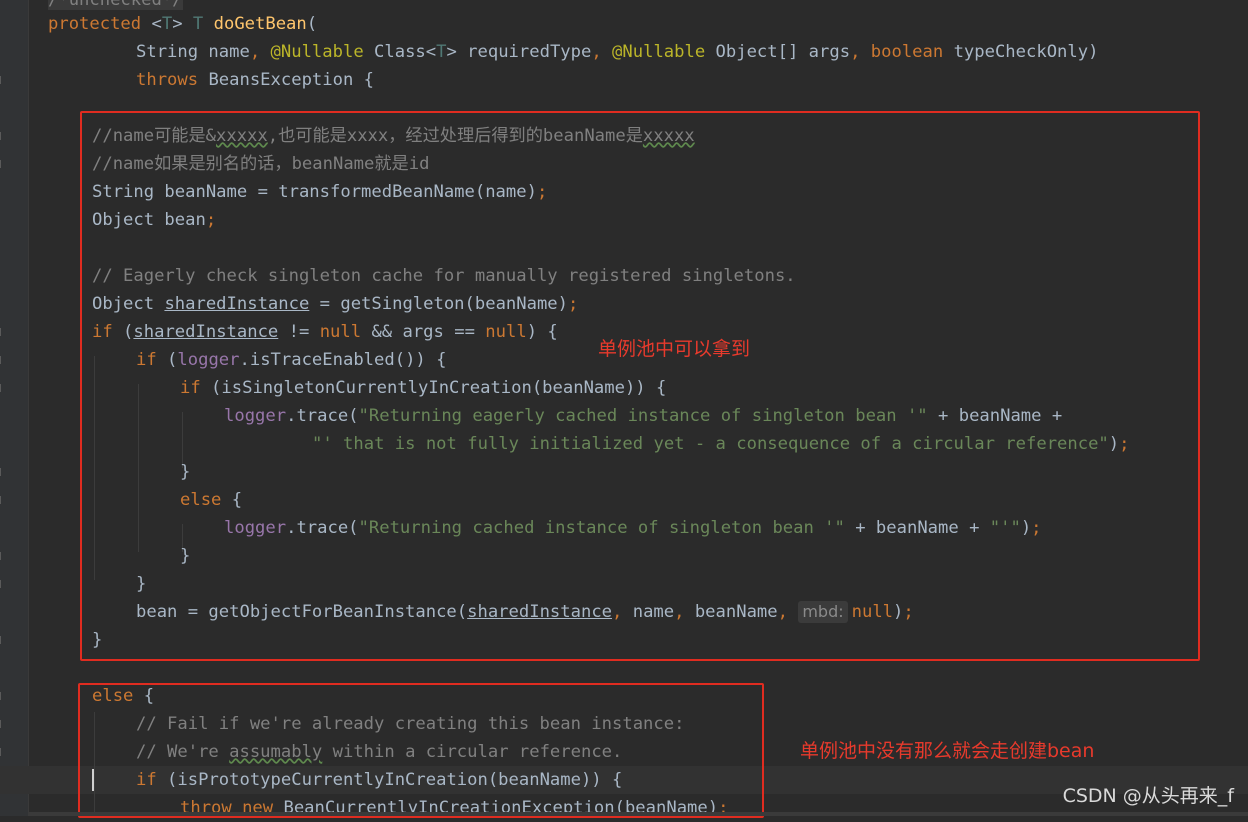 The height and width of the screenshot is (822, 1248). Describe the element at coordinates (183, 24) in the screenshot. I see `code-line: protected <T> T doGetBean(` at that location.